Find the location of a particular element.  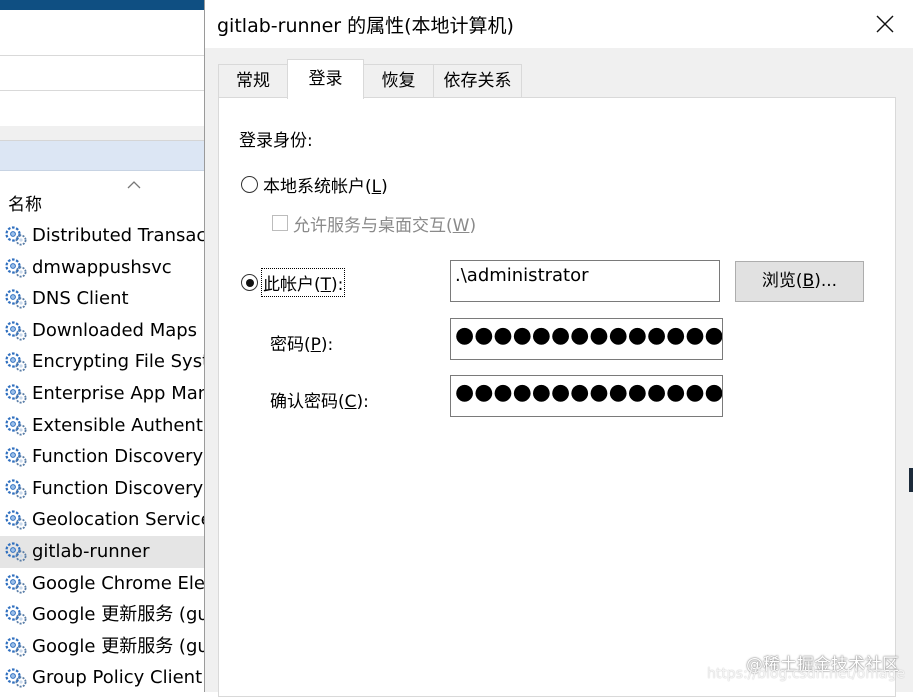

close-icon is located at coordinates (885, 24).